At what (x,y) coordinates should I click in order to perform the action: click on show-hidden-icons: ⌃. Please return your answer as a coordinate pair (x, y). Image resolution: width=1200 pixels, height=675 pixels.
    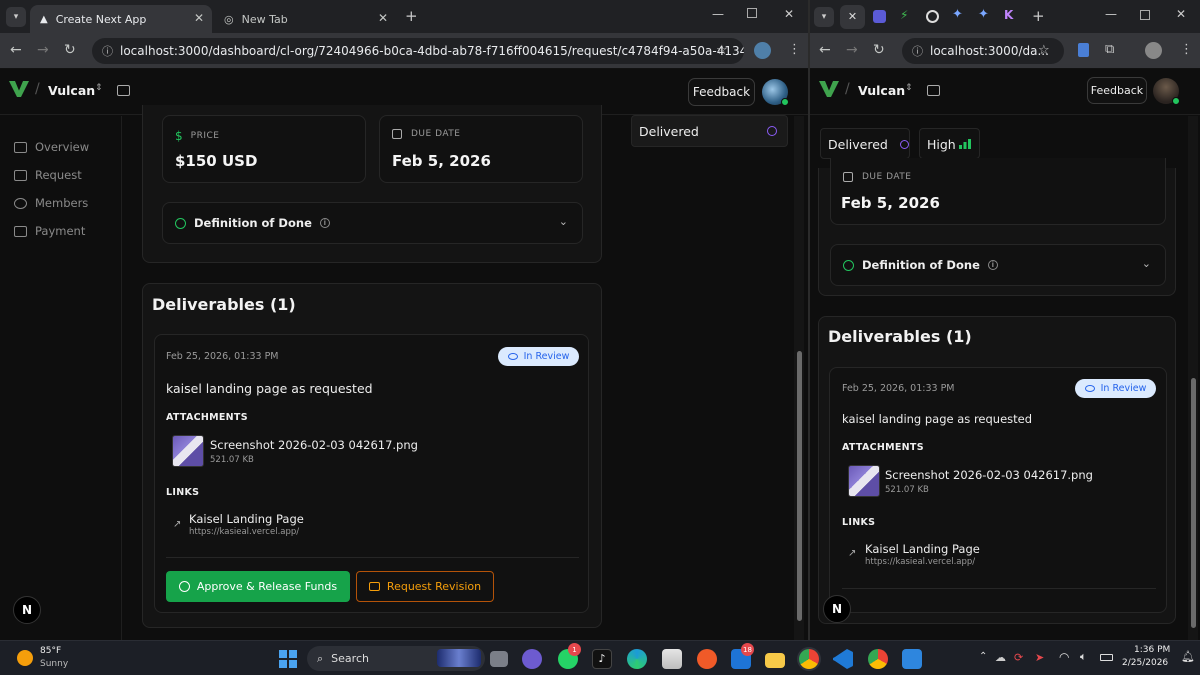
    Looking at the image, I should click on (983, 656).